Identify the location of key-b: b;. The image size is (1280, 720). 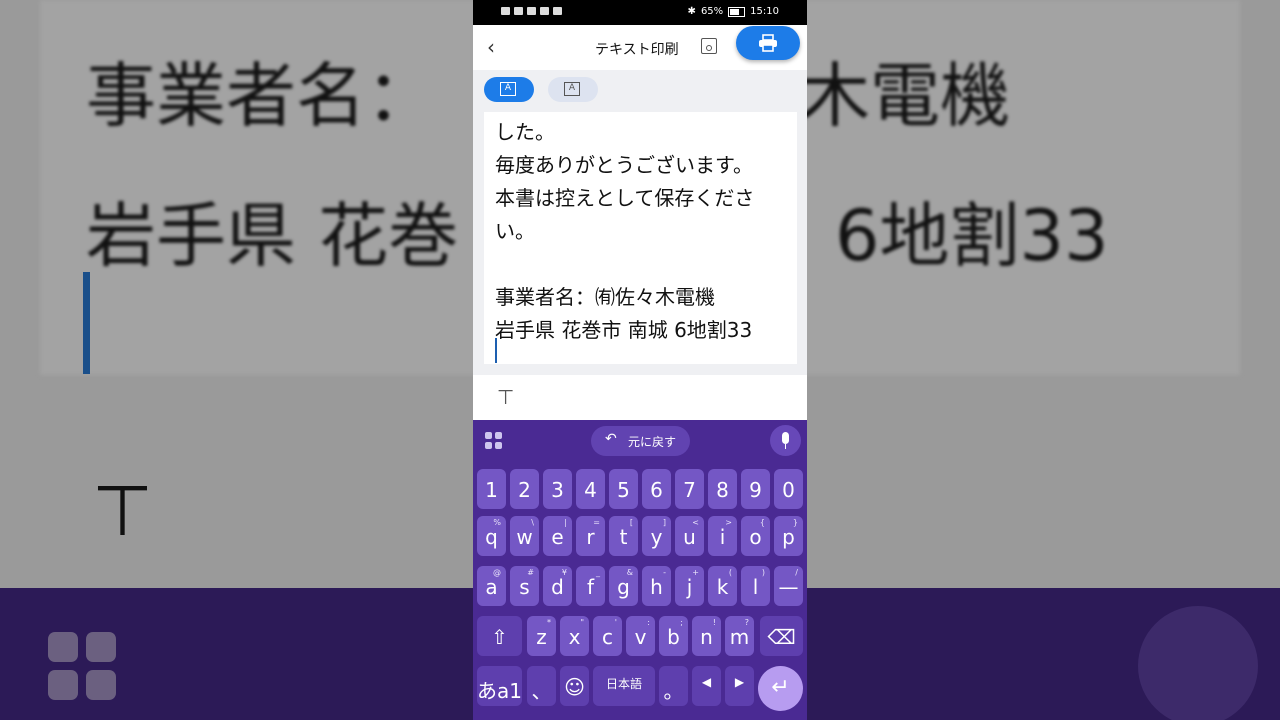
(673, 636).